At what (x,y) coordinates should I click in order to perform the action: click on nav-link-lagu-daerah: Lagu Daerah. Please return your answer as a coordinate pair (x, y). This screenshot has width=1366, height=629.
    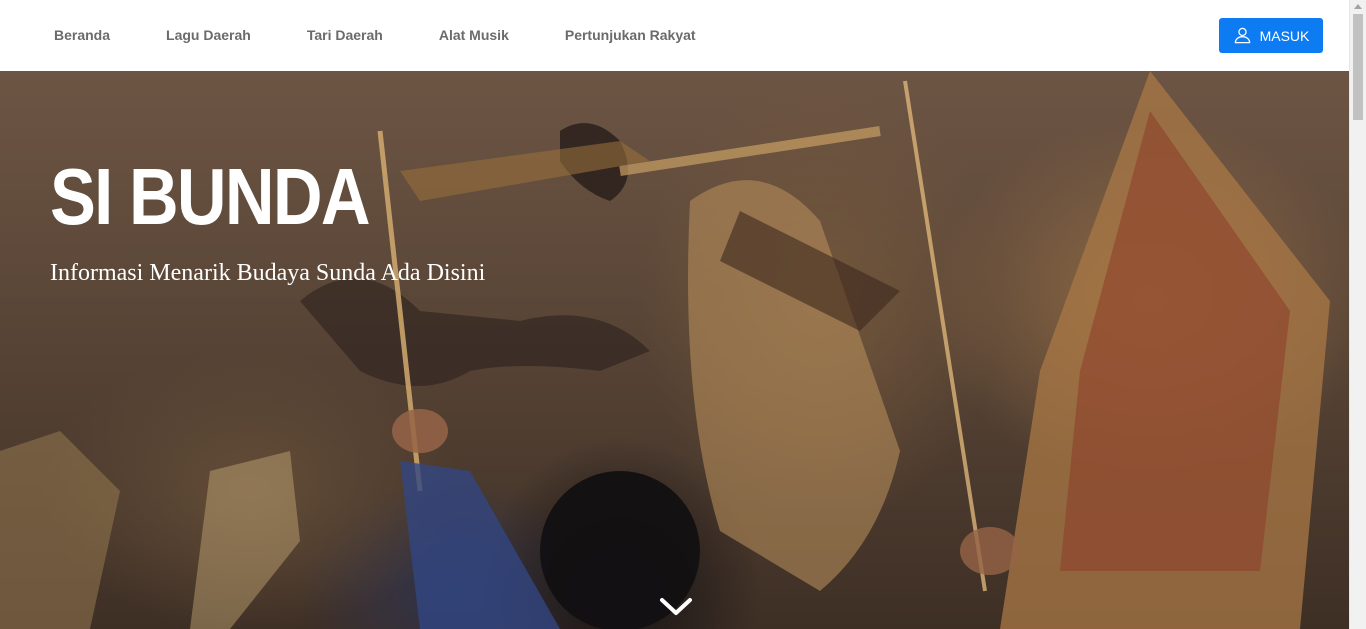
    Looking at the image, I should click on (208, 35).